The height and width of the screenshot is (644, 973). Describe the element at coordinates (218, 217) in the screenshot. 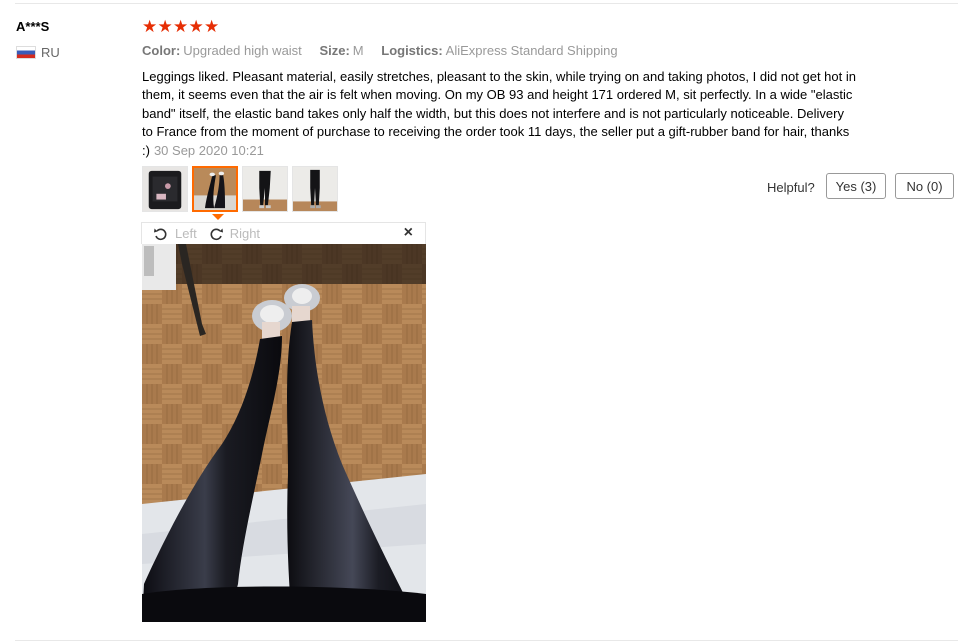

I see `active-thumbnail-indicator` at that location.